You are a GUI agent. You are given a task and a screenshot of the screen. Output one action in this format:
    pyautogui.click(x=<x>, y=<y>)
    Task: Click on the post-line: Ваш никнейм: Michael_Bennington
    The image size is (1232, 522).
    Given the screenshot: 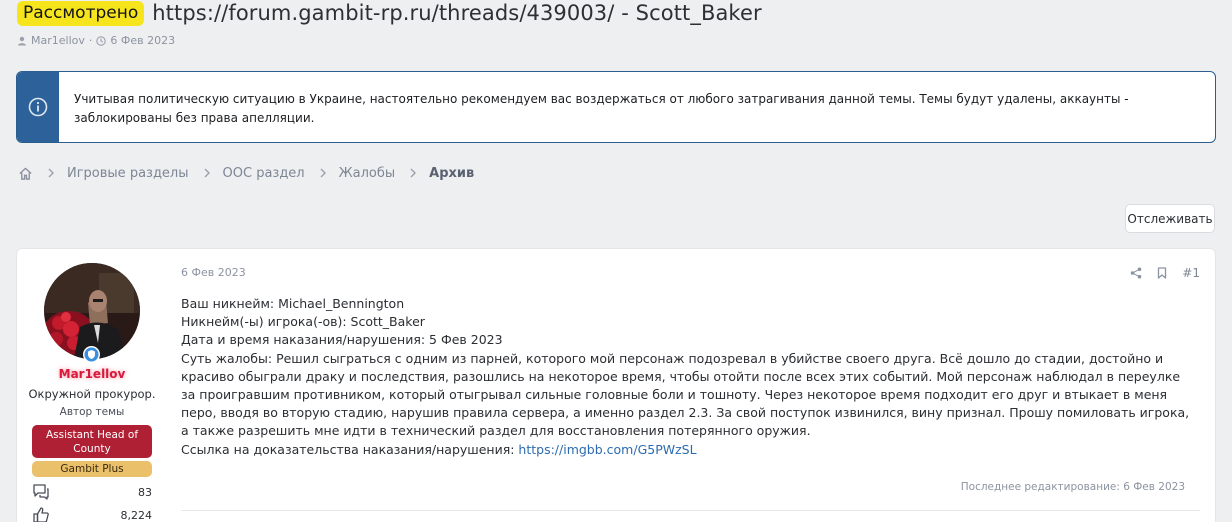 What is the action you would take?
    pyautogui.click(x=293, y=303)
    